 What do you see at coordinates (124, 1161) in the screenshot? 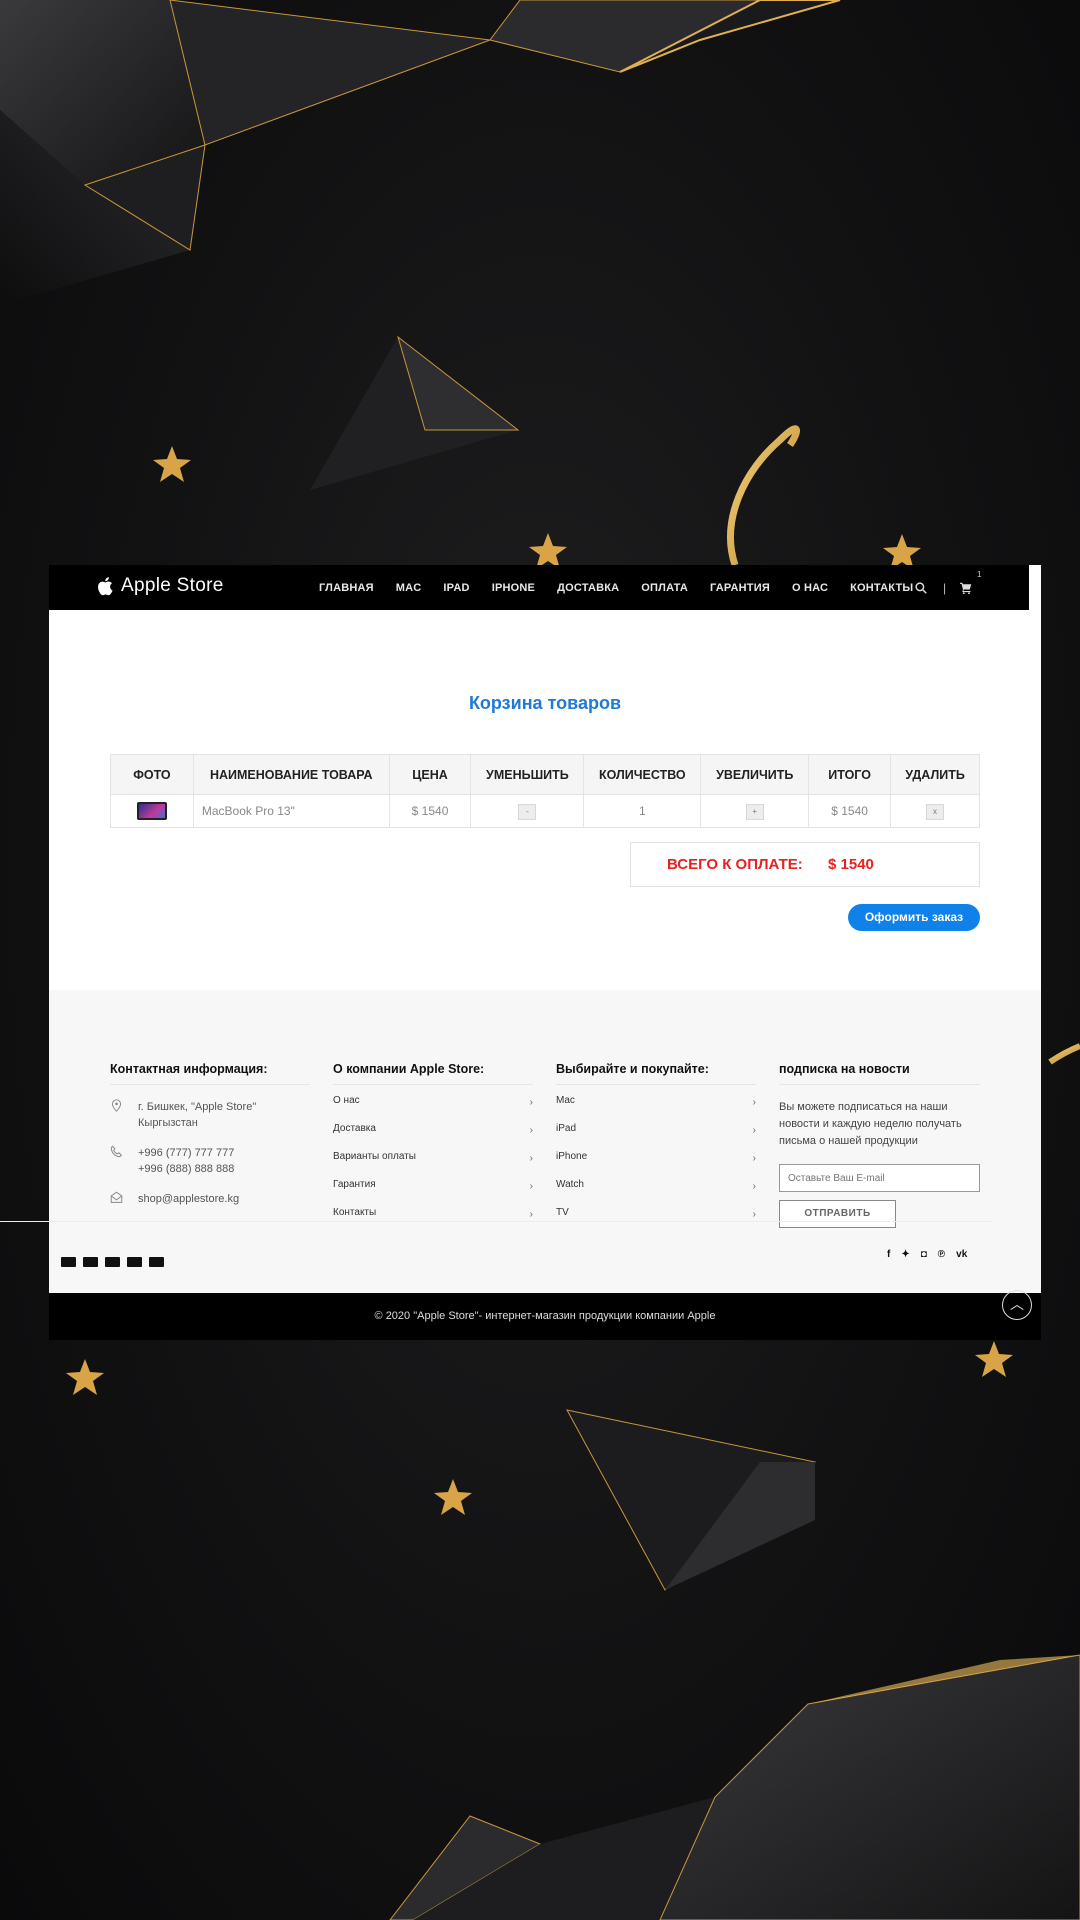
I see `phone-icon` at bounding box center [124, 1161].